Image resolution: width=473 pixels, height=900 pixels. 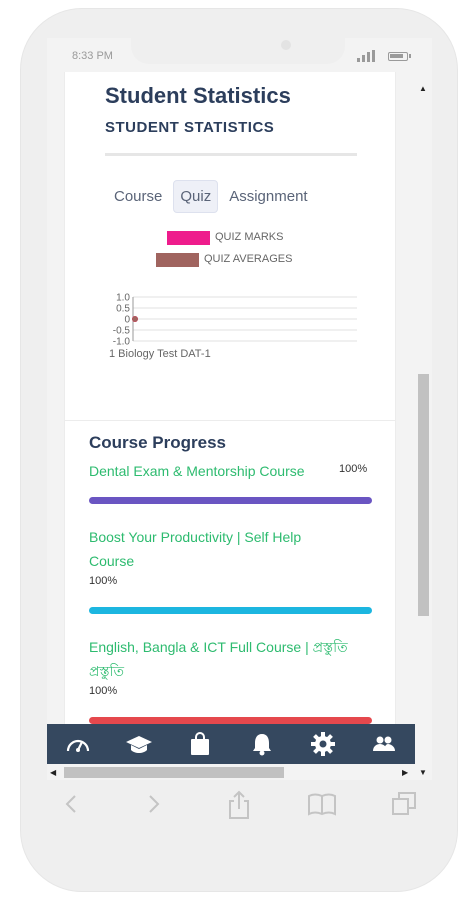 What do you see at coordinates (249, 237) in the screenshot?
I see `legend-label-quiz-marks: QUIZ MARKS` at bounding box center [249, 237].